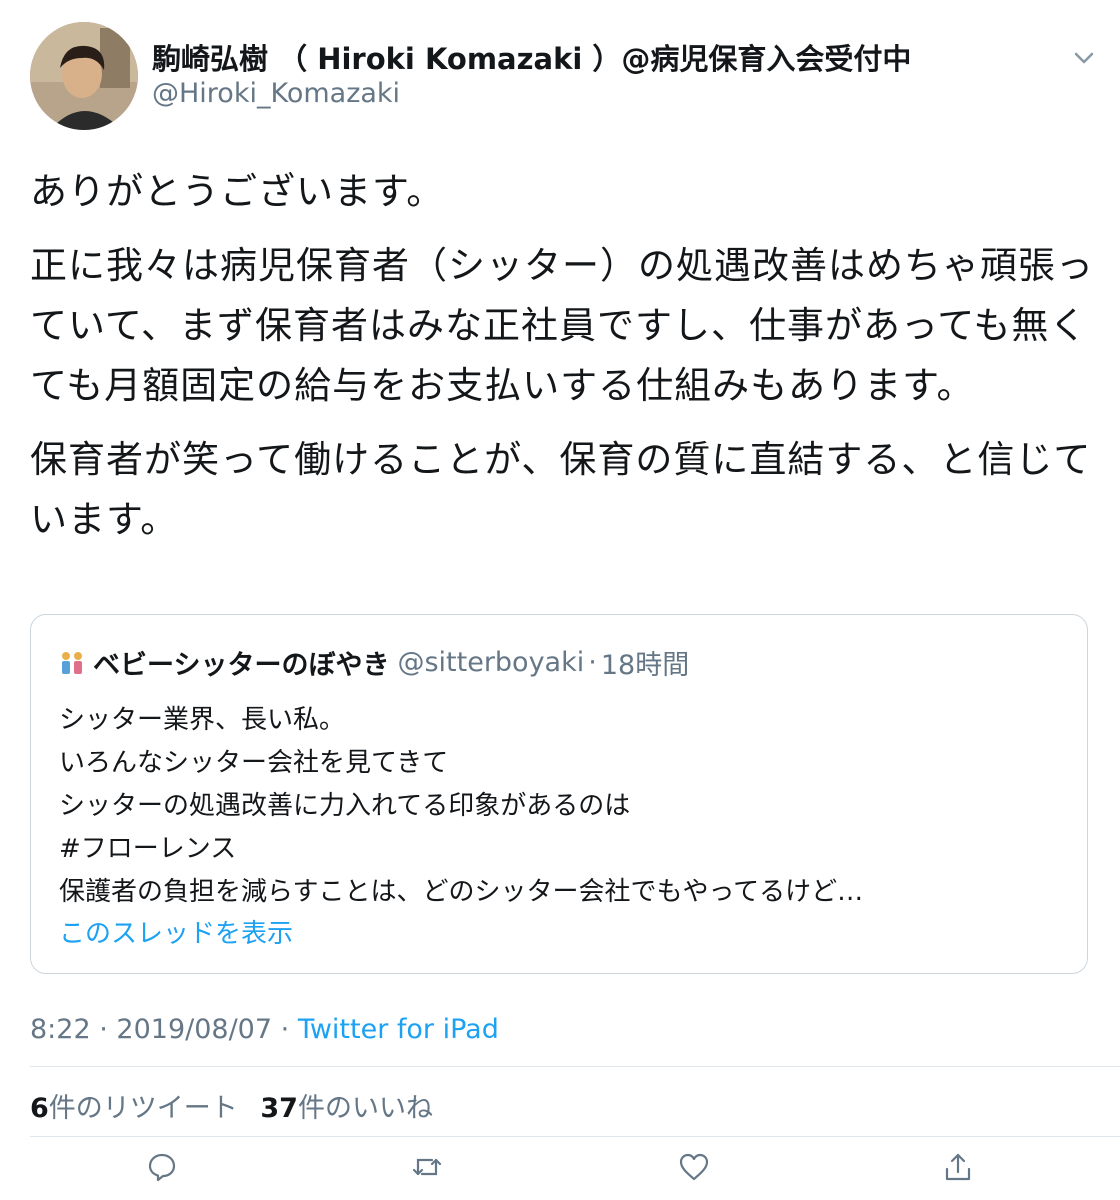 This screenshot has height=1200, width=1120. I want to click on quoted-author-name: ベビーシッターのぼやき, so click(241, 662).